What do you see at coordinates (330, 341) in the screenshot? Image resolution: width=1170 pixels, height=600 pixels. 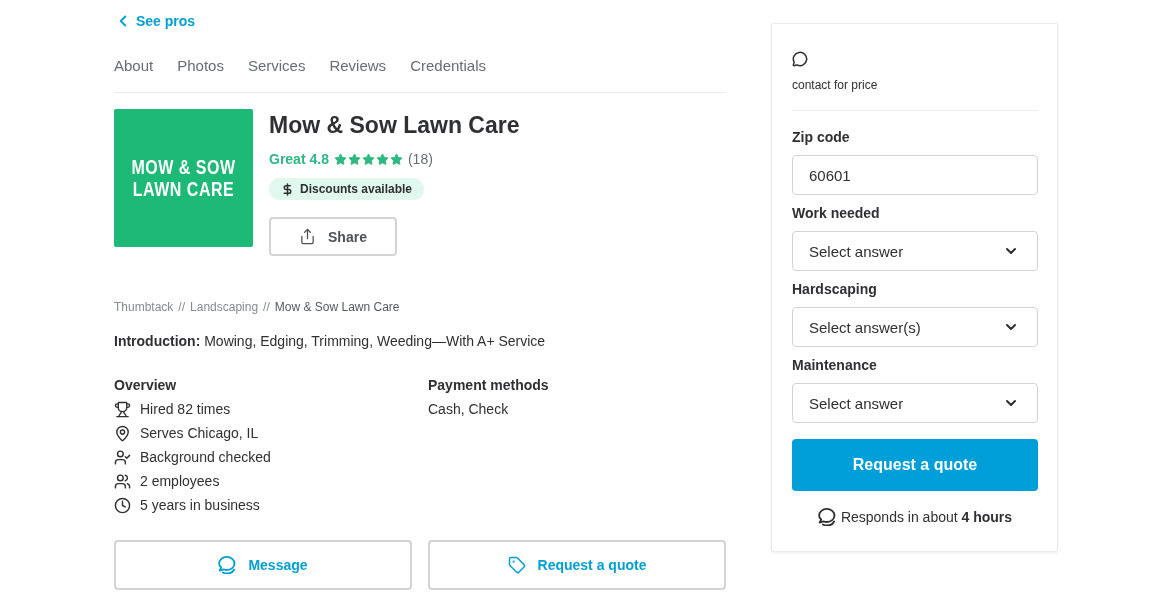 I see `introduction-text: Introduction: Mowing, Edging, Trimming, Weeding—With A+ Service` at bounding box center [330, 341].